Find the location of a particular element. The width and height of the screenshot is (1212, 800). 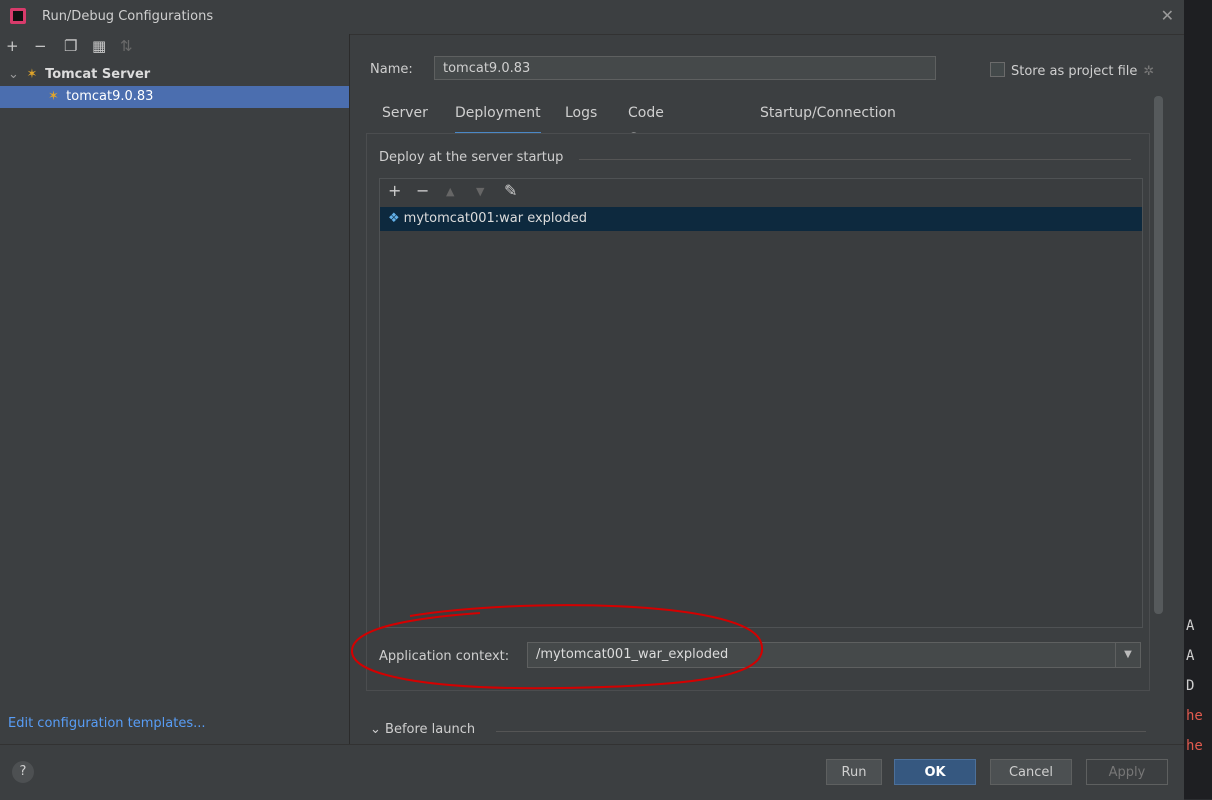

add-artifact-icon: + is located at coordinates (394, 190).